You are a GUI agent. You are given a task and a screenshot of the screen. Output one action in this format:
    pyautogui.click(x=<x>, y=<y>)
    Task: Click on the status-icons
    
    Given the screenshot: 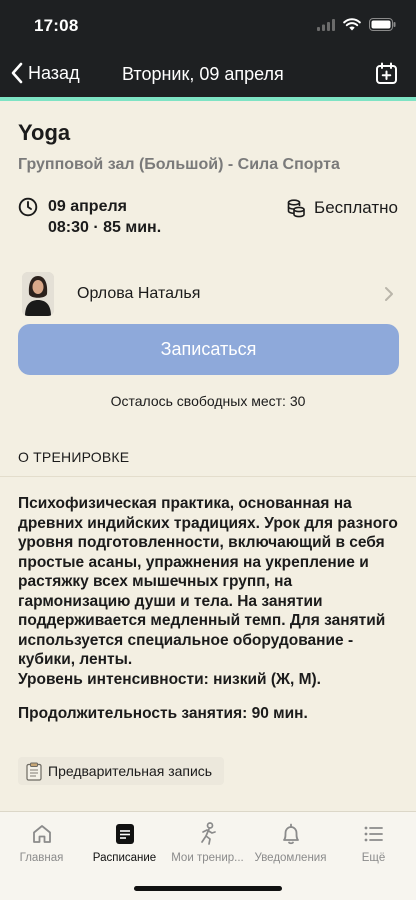 What is the action you would take?
    pyautogui.click(x=356, y=24)
    